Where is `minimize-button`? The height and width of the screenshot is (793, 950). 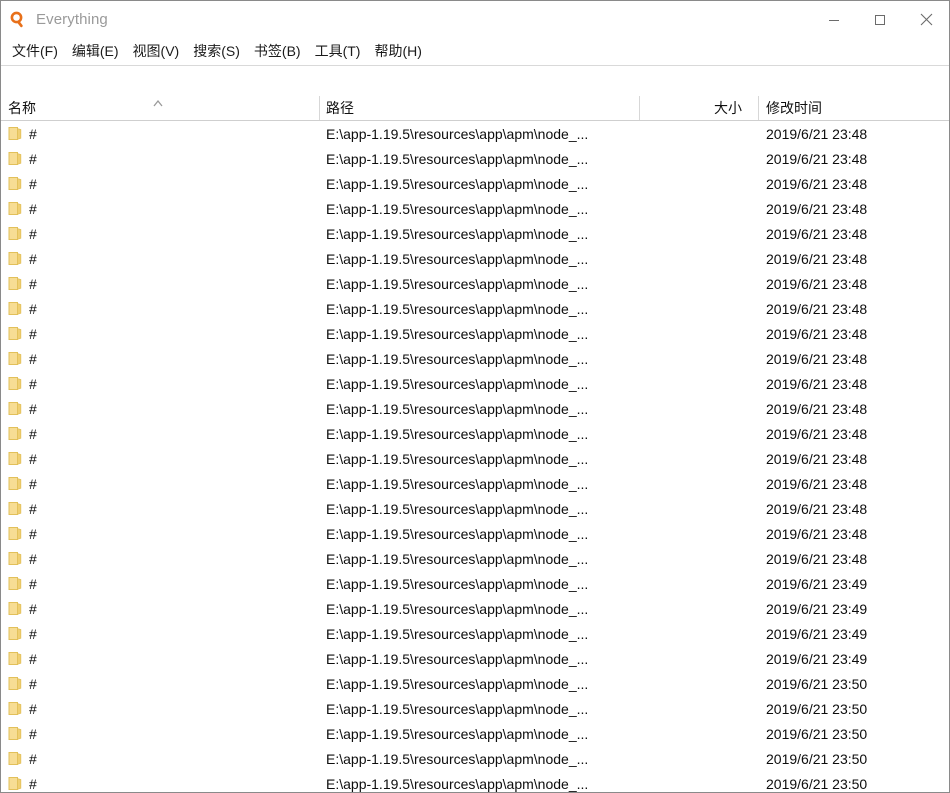 minimize-button is located at coordinates (834, 19).